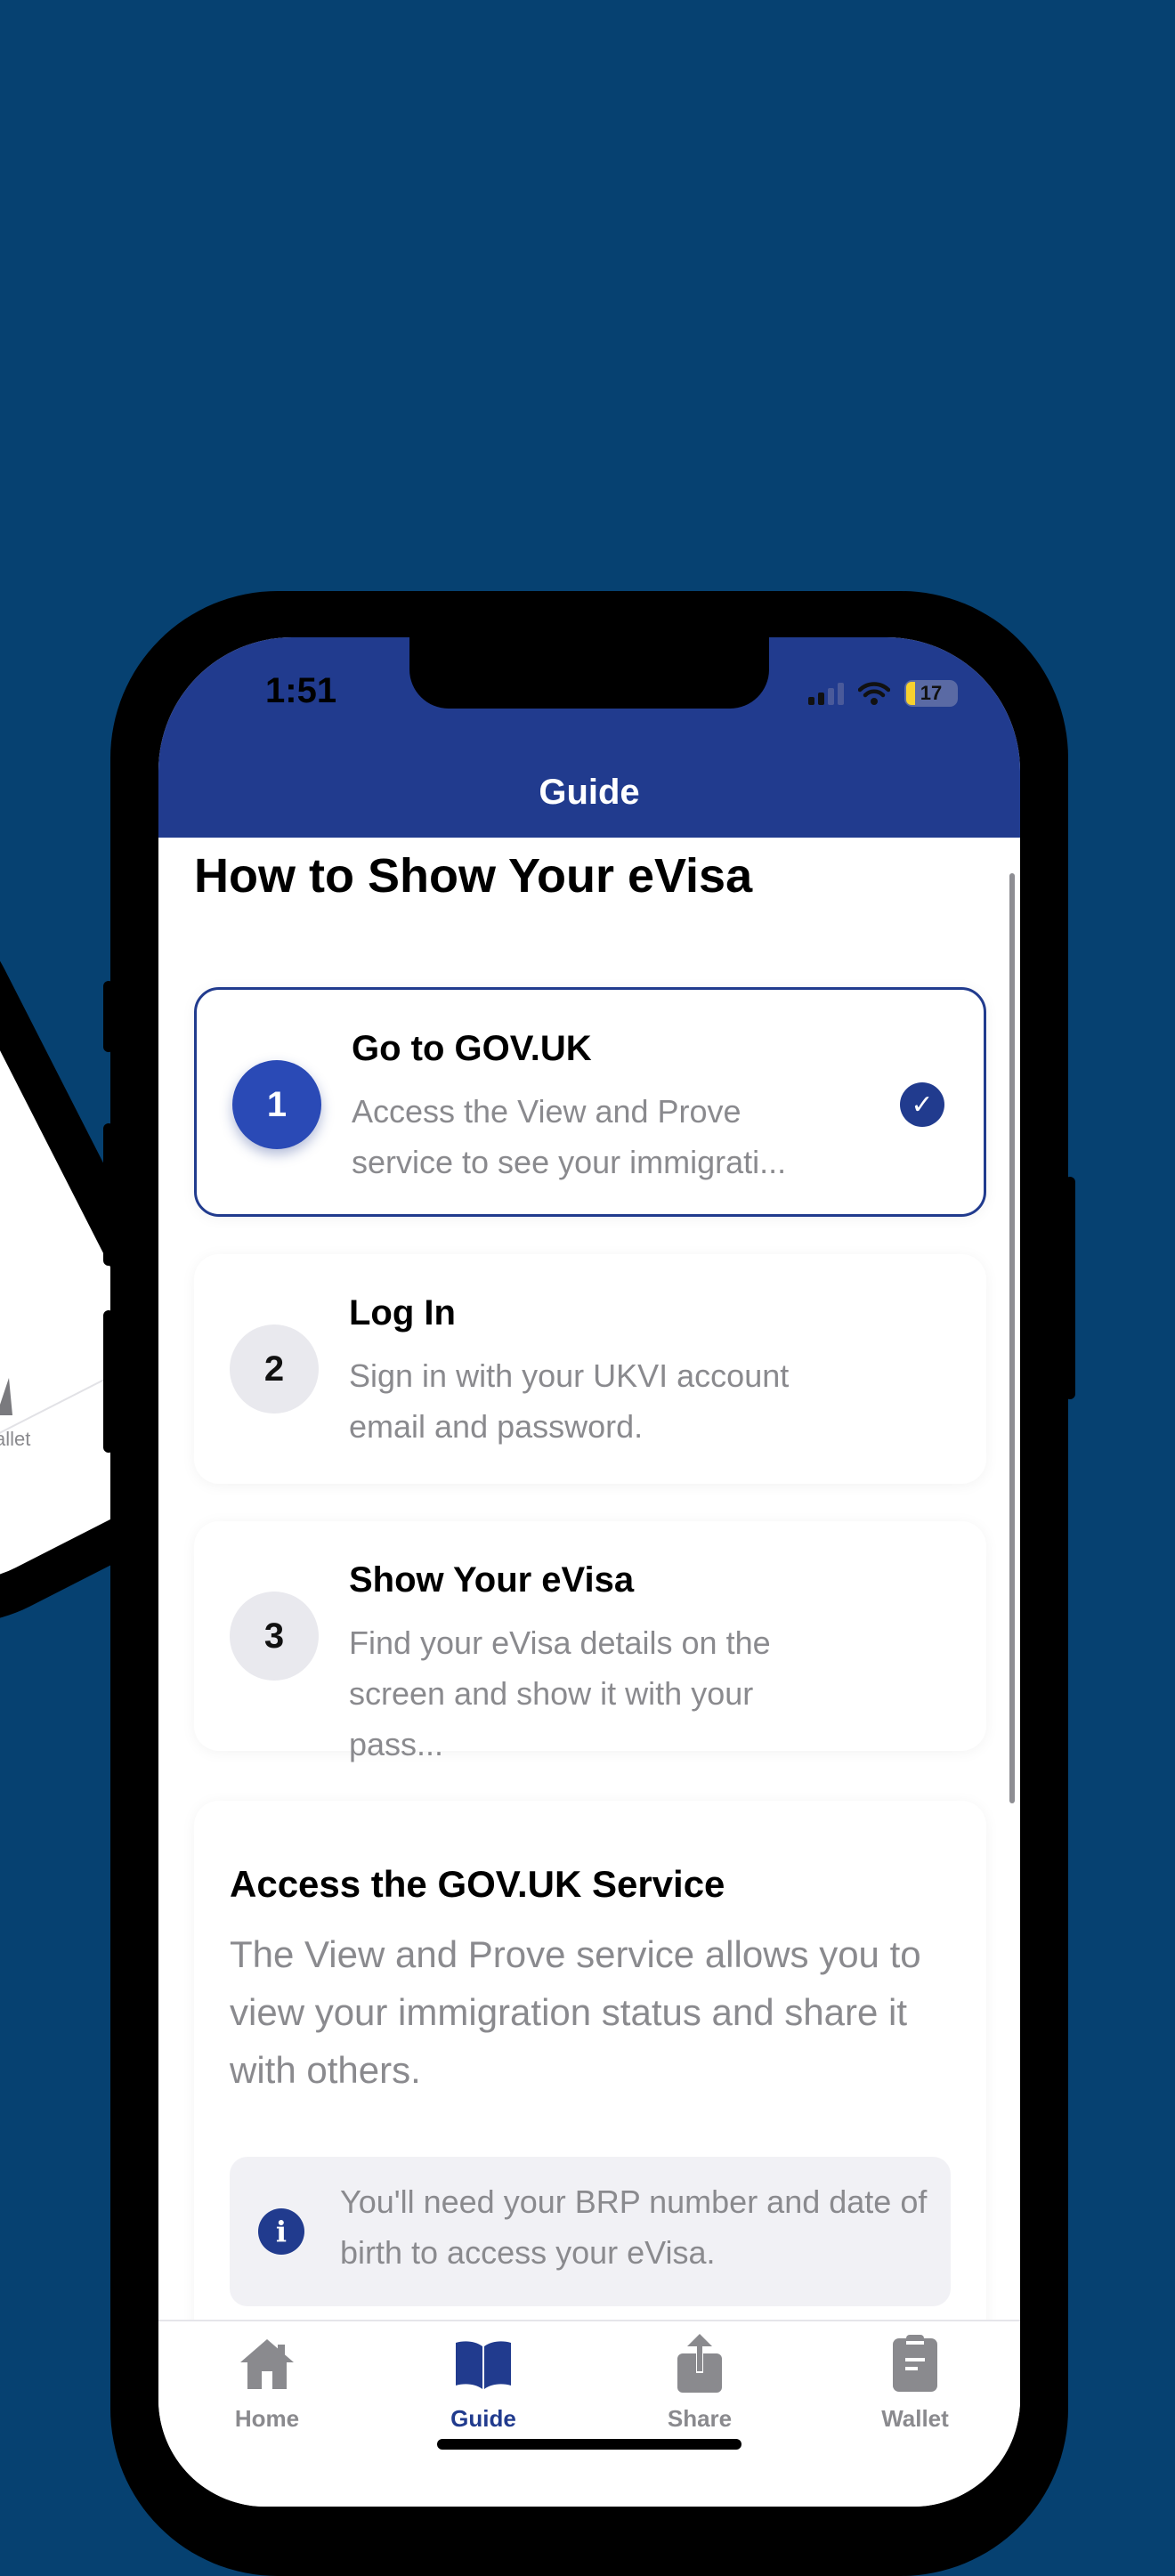  I want to click on wallet-icon, so click(915, 2364).